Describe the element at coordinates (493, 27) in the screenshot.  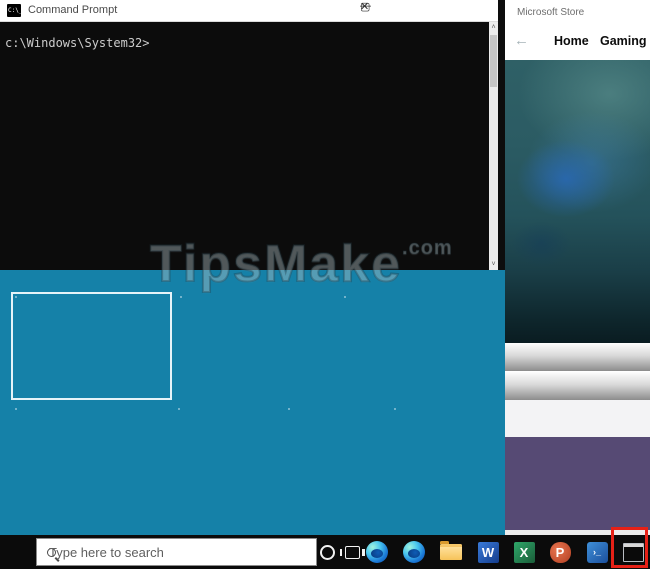
I see `scroll-up-icon: ˄` at that location.